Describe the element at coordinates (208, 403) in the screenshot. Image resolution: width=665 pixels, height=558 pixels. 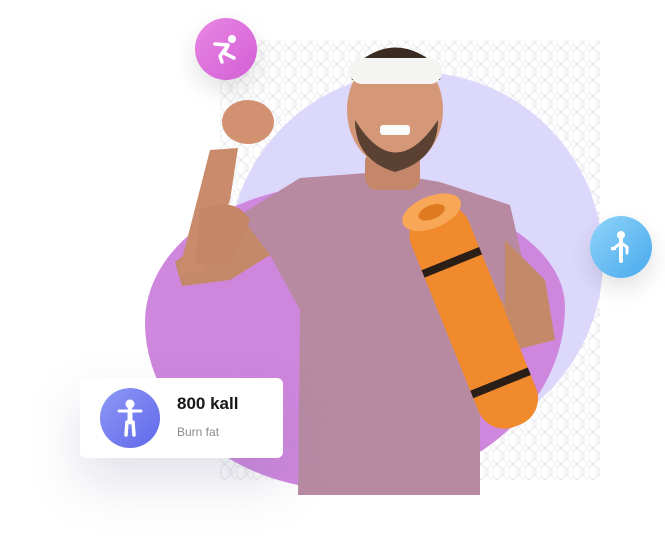
I see `stat-value: 800 kall` at that location.